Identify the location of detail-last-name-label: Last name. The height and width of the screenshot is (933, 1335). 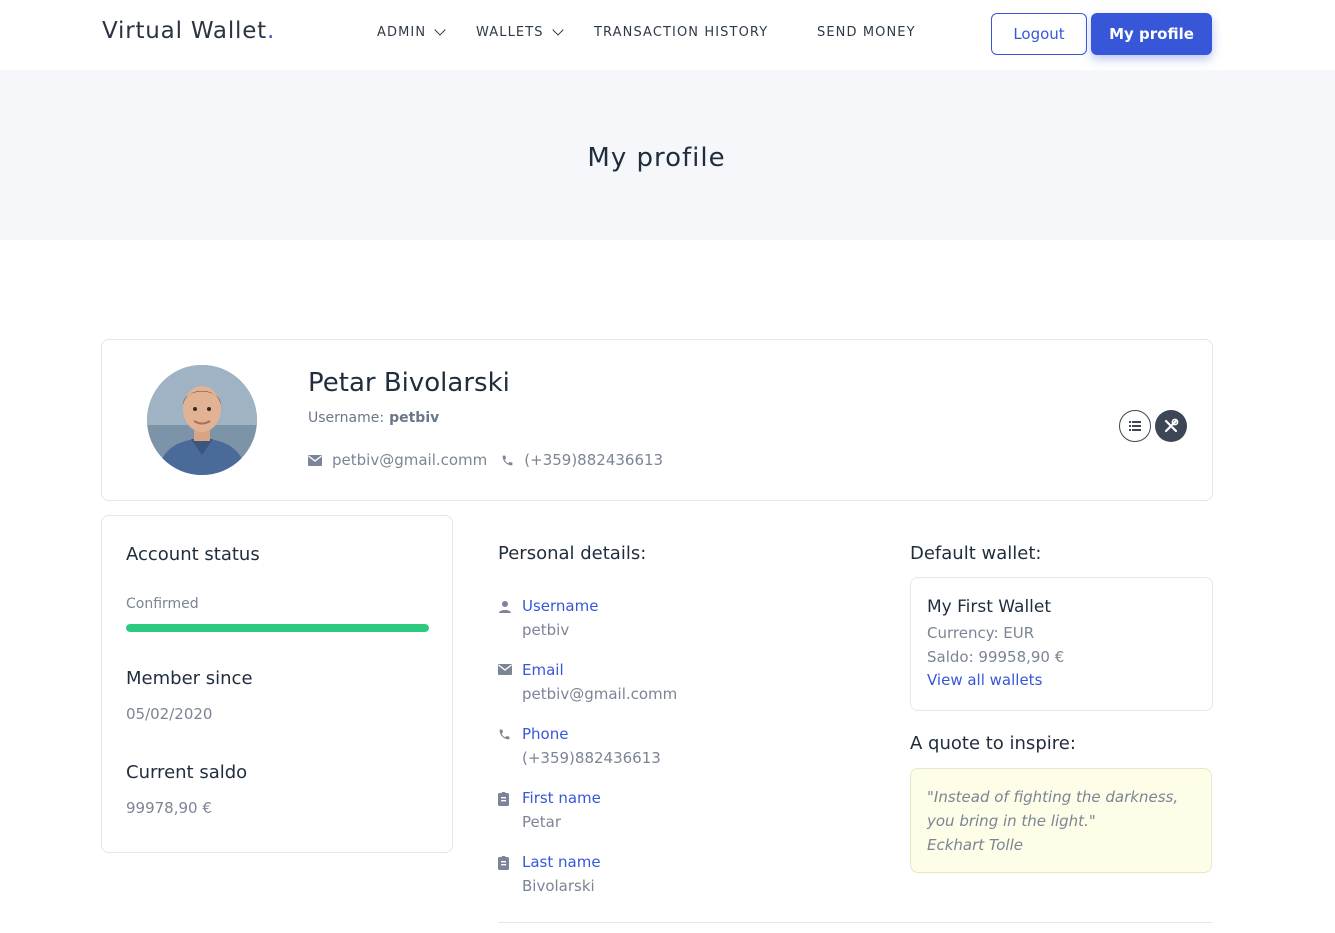
(561, 862).